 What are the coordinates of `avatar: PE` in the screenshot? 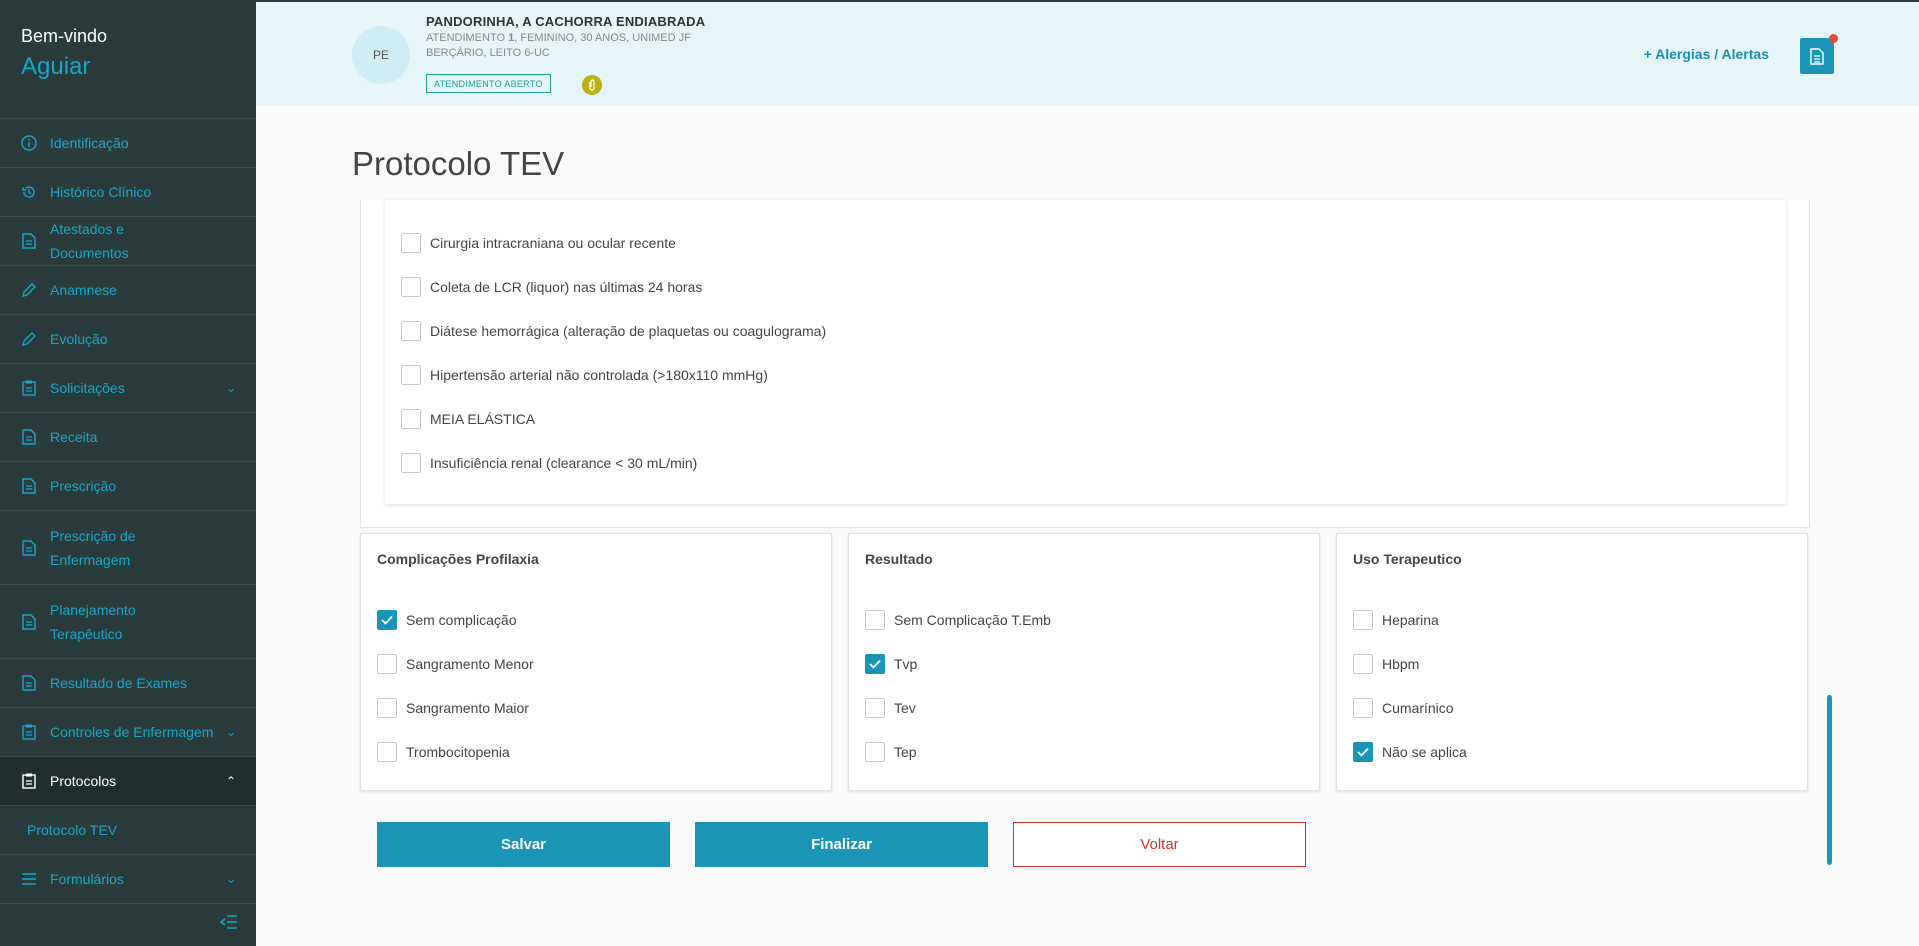 It's located at (381, 55).